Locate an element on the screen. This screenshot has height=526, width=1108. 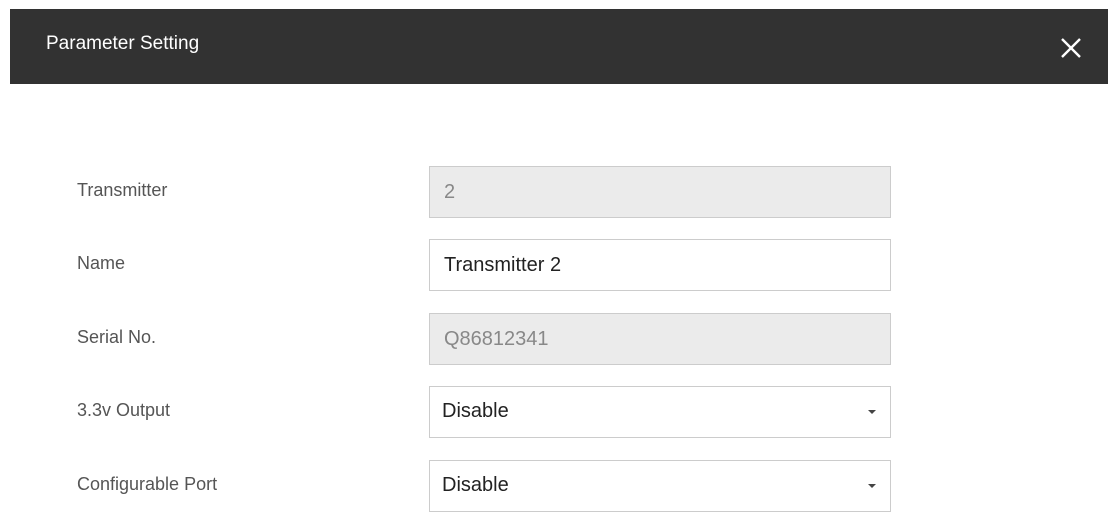
serial-value: Q86812341 is located at coordinates (496, 339).